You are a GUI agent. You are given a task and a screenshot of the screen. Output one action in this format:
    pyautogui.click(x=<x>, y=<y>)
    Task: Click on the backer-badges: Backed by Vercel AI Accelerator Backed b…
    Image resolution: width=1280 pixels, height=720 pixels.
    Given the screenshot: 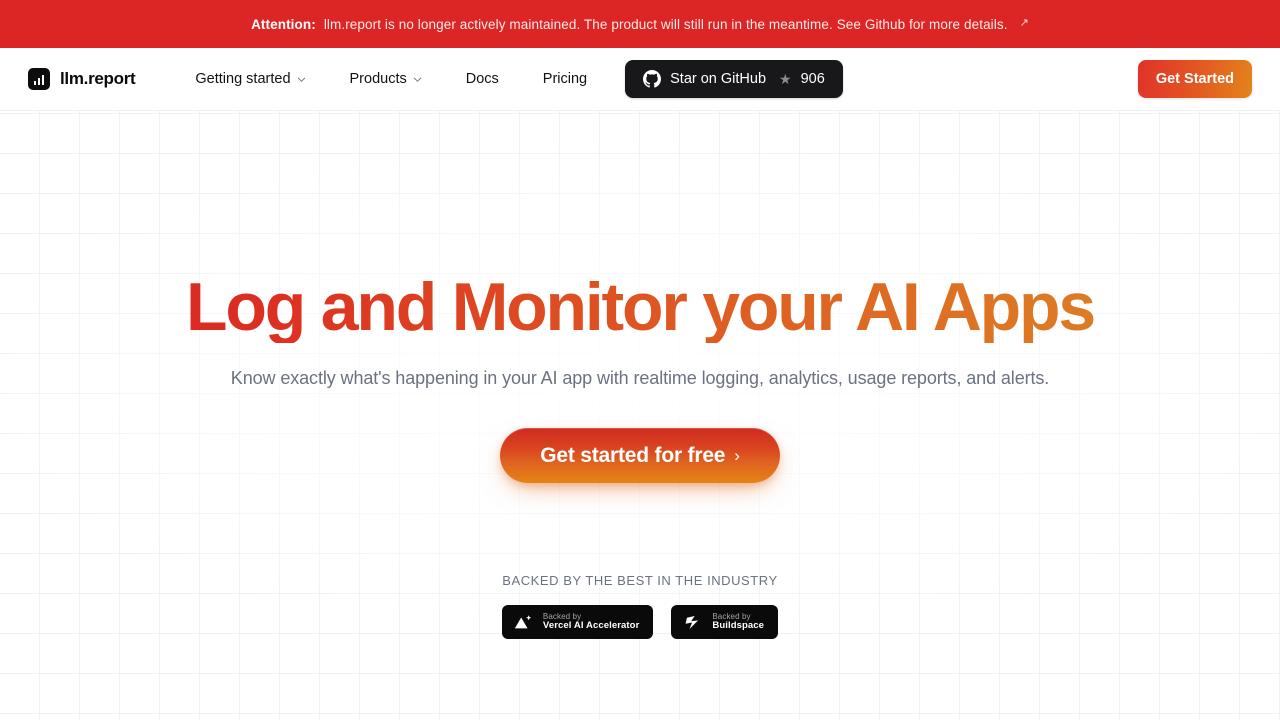 What is the action you would take?
    pyautogui.click(x=640, y=622)
    